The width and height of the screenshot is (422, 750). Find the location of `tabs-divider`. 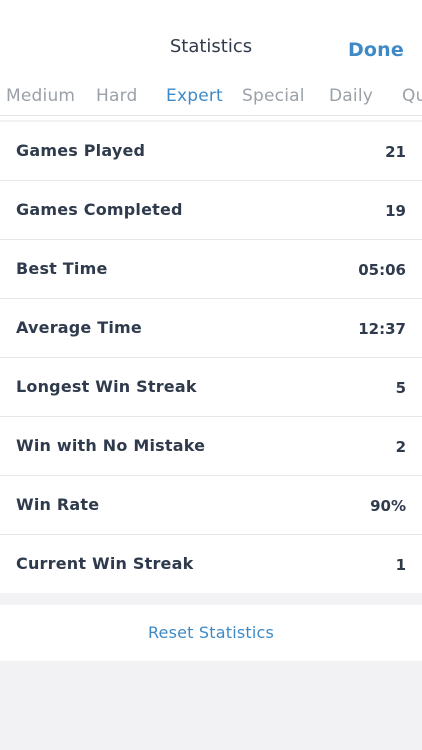

tabs-divider is located at coordinates (211, 115).